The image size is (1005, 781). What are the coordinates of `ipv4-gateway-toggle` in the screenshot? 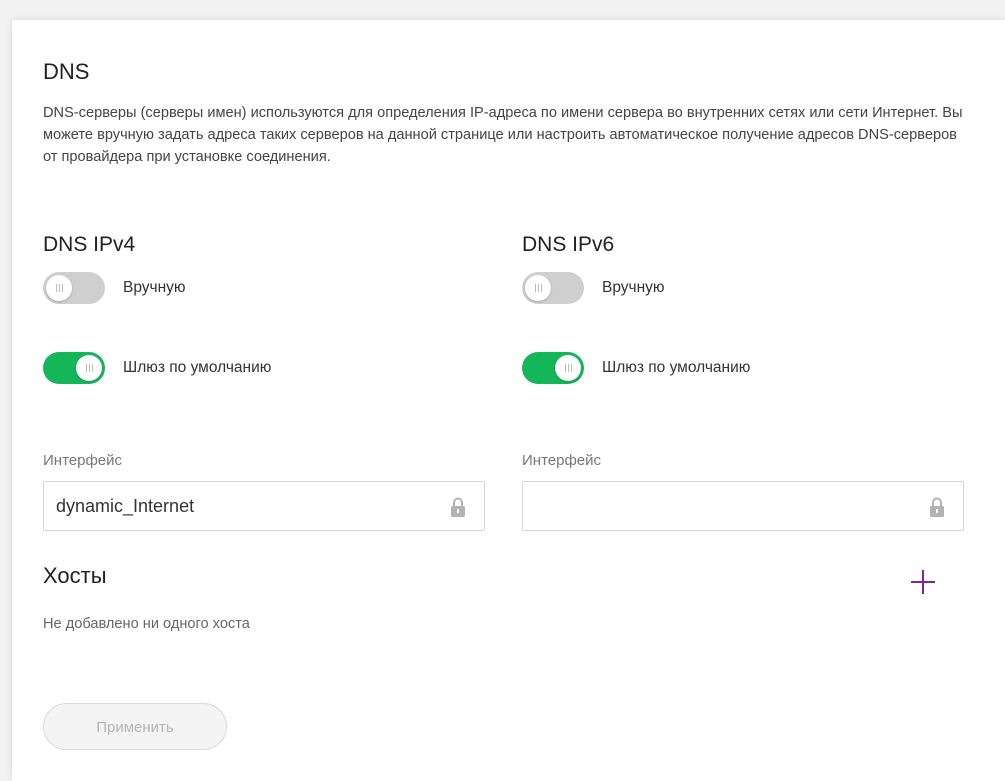 It's located at (74, 368).